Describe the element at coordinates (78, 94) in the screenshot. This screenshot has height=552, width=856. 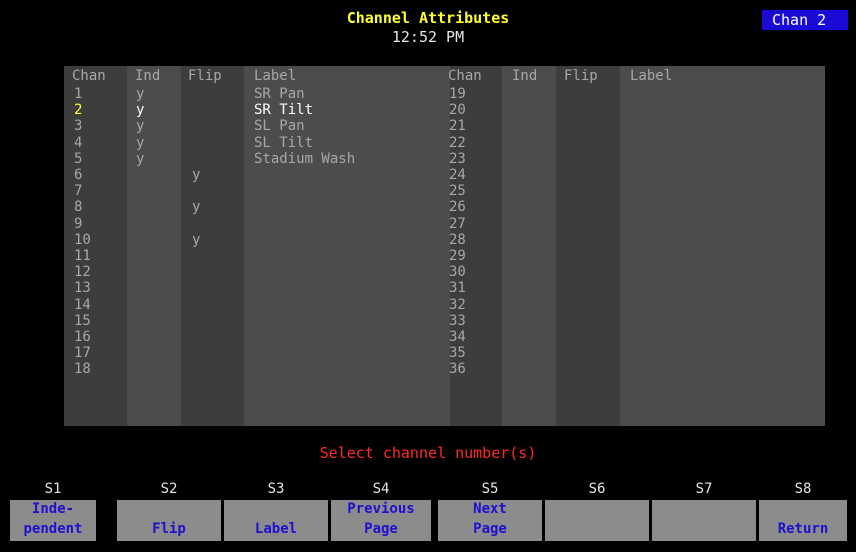
I see `chan-cell: 1` at that location.